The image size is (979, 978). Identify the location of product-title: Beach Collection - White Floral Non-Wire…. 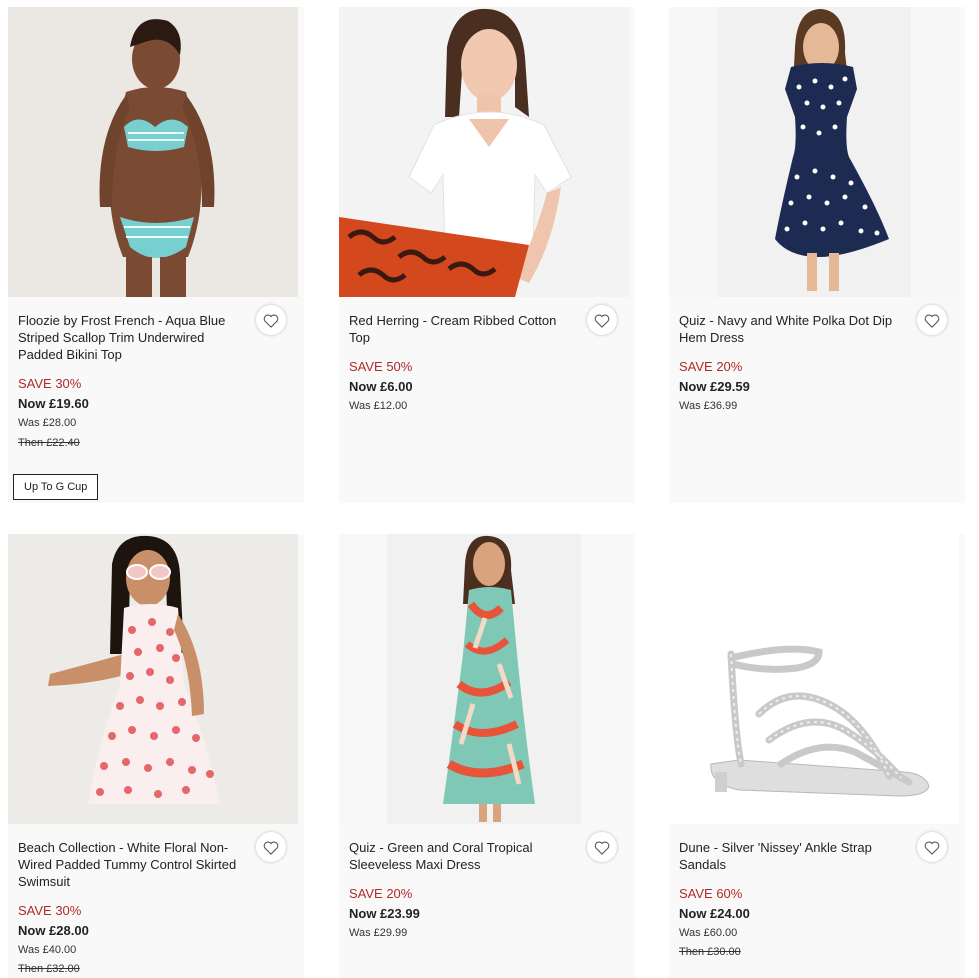
(130, 864).